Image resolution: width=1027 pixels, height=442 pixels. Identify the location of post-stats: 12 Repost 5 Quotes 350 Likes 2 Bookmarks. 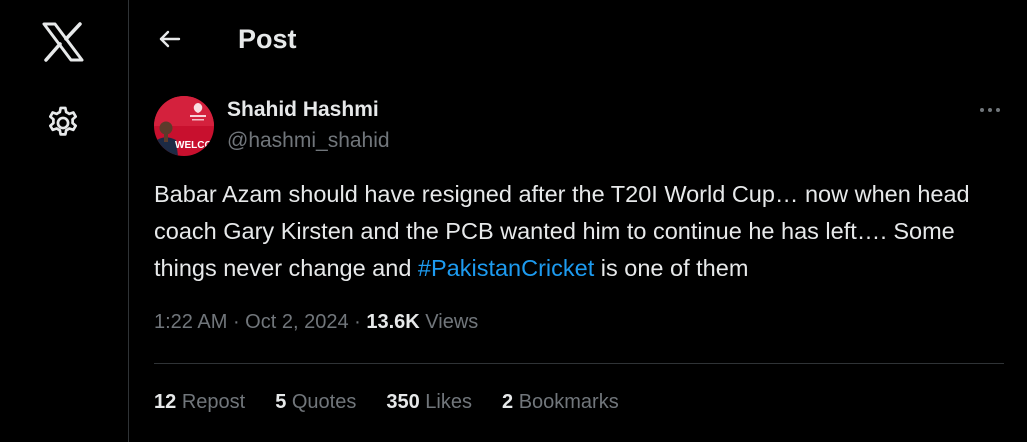
(386, 402).